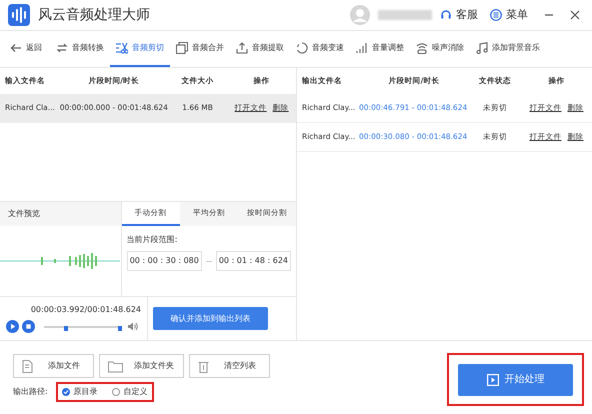 Image resolution: width=592 pixels, height=414 pixels. What do you see at coordinates (28, 326) in the screenshot?
I see `stop-icon` at bounding box center [28, 326].